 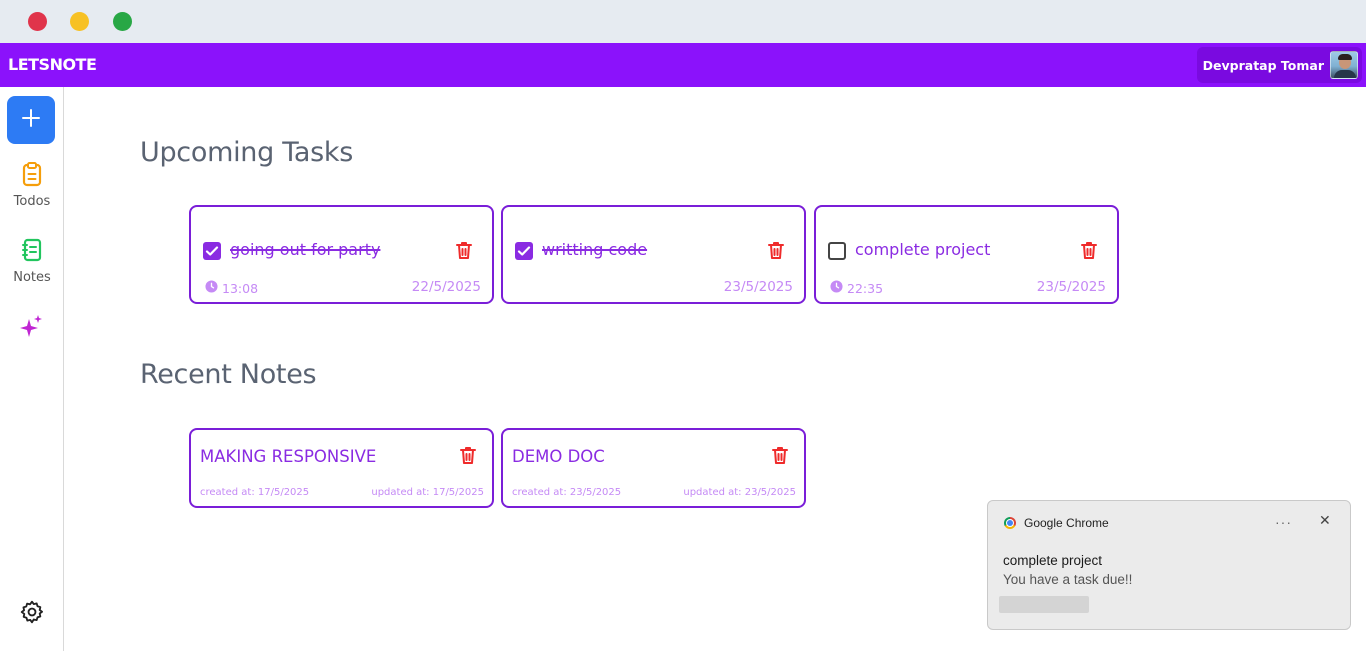 What do you see at coordinates (305, 249) in the screenshot?
I see `task-text: going out for party` at bounding box center [305, 249].